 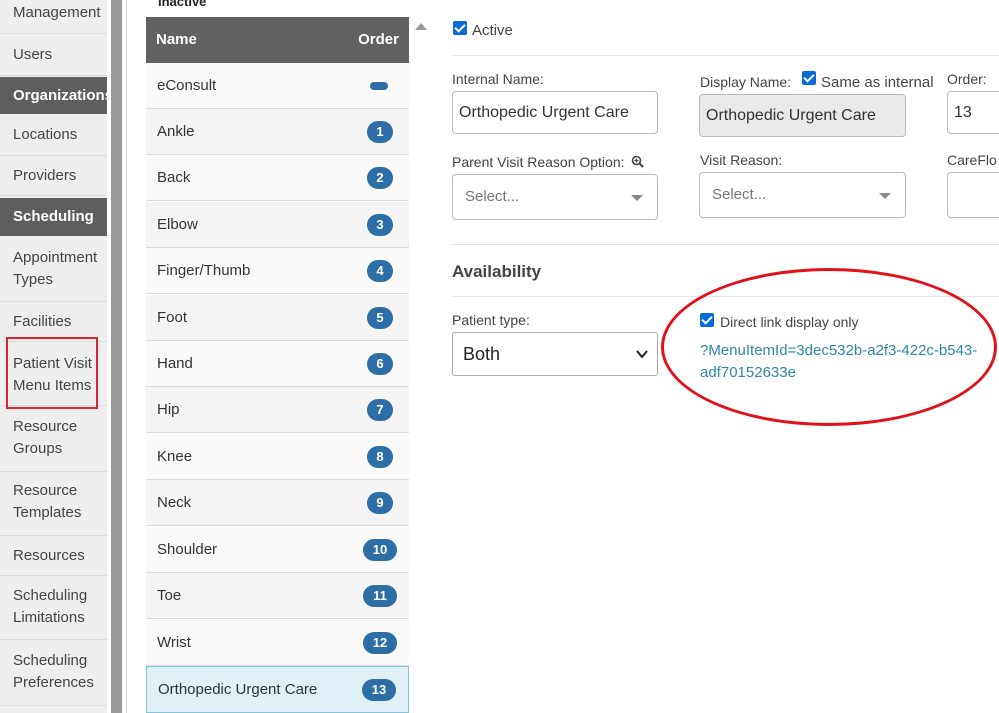 I want to click on order-badge: 13, so click(x=379, y=690).